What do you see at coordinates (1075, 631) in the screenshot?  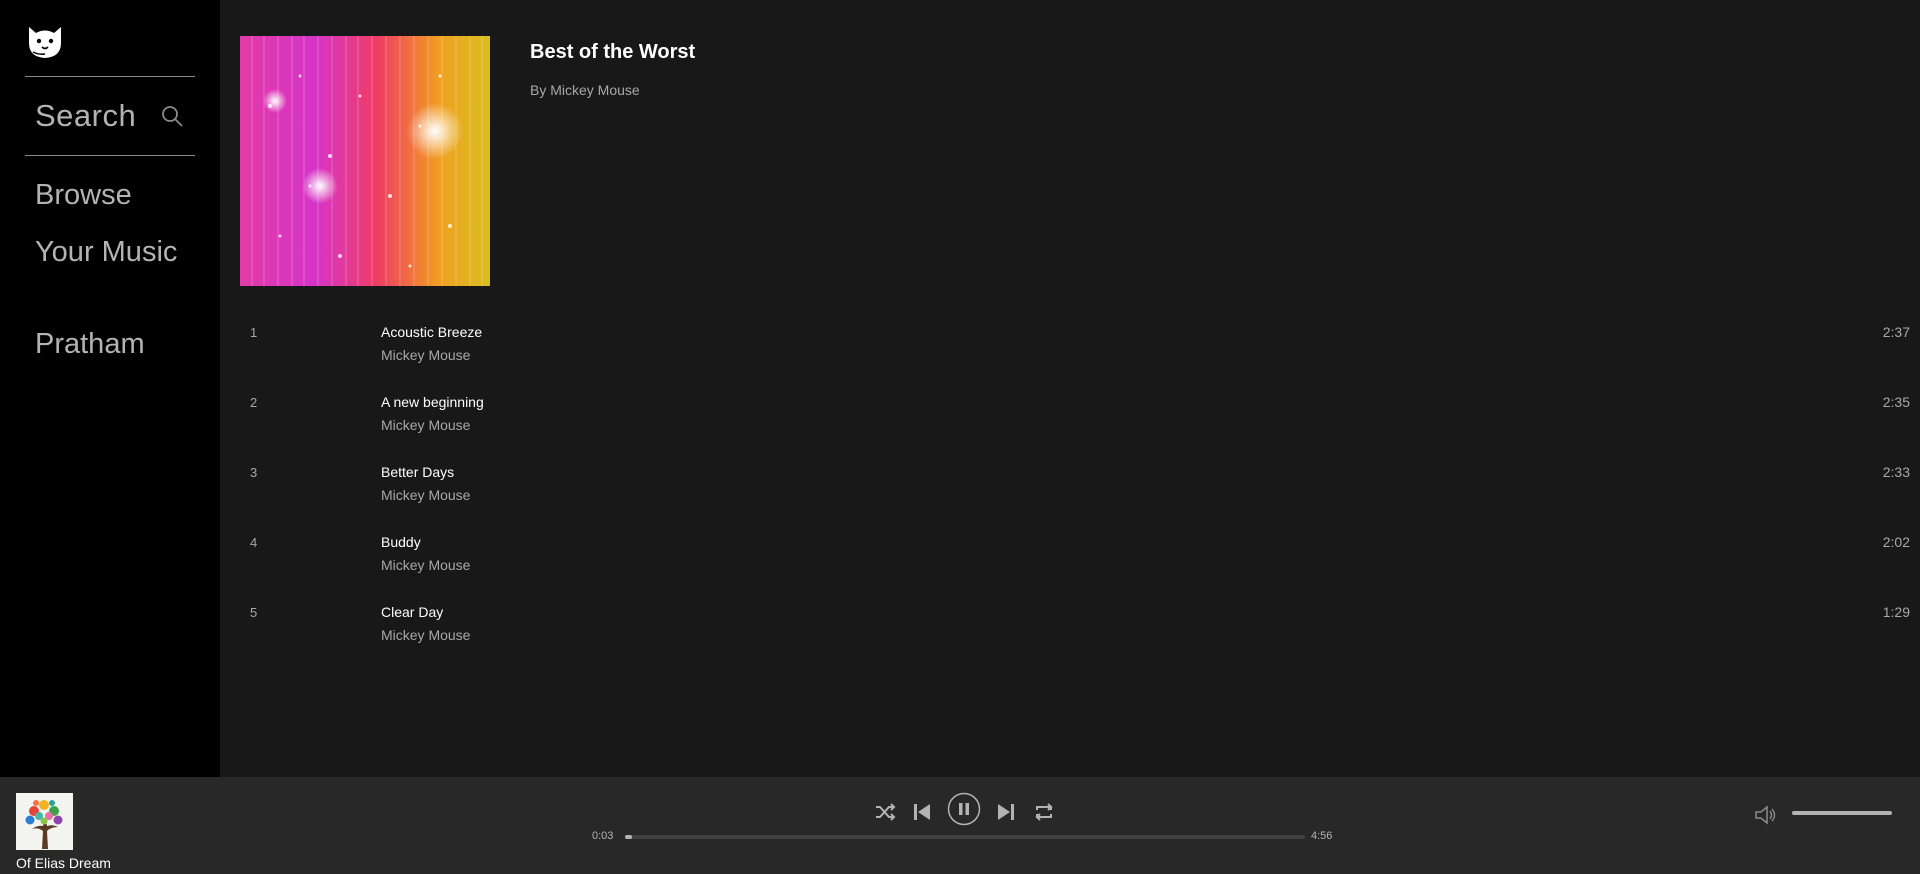 I see `track-row: 5 Clear Day Mickey Mouse 1:29` at bounding box center [1075, 631].